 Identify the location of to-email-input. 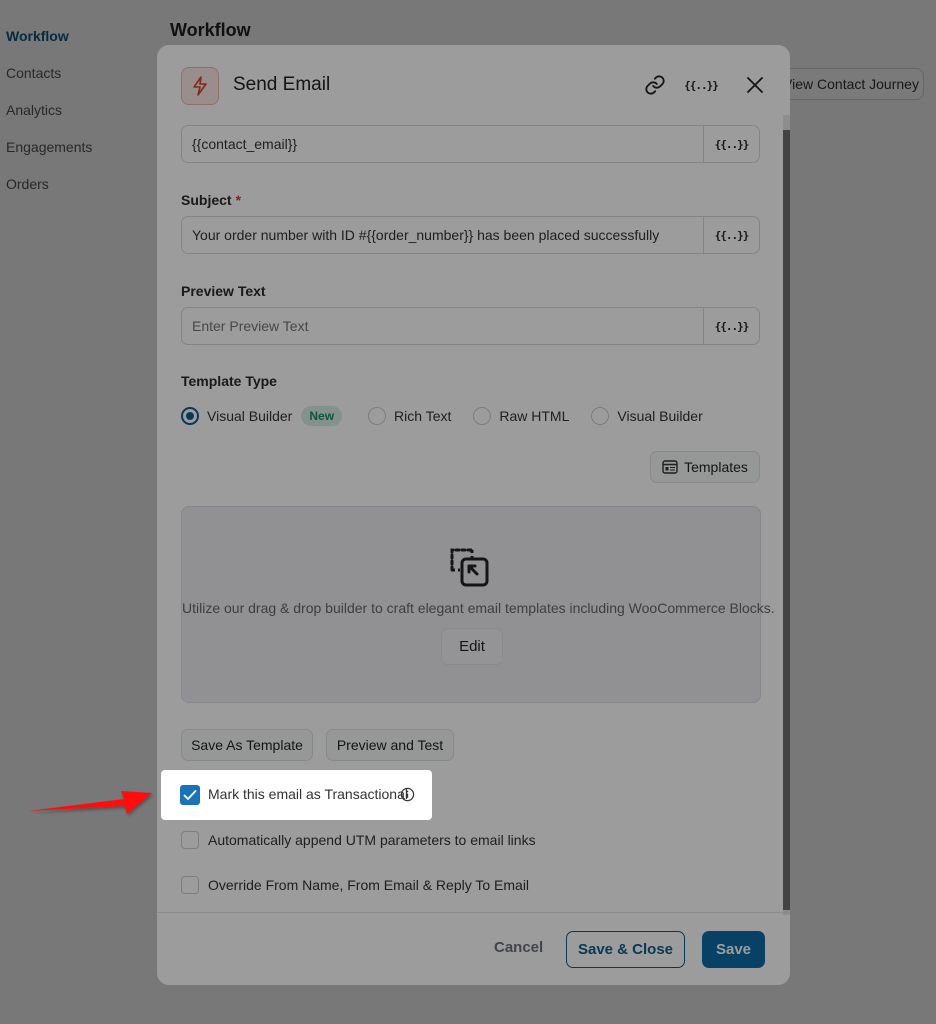
(442, 144).